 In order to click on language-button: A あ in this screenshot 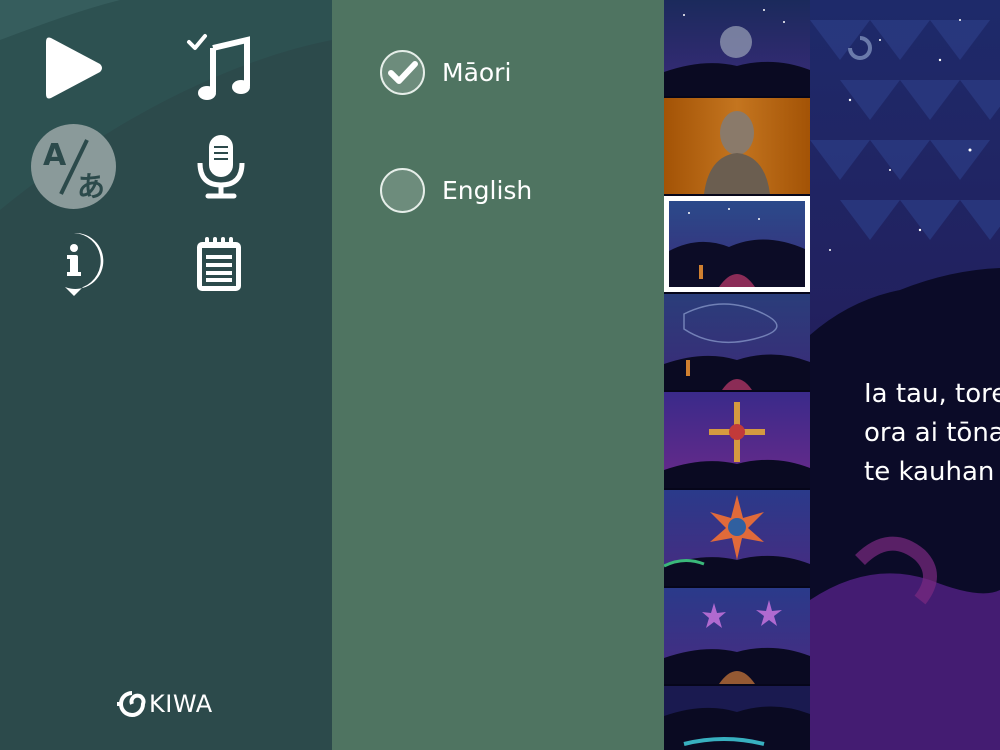, I will do `click(73, 166)`.